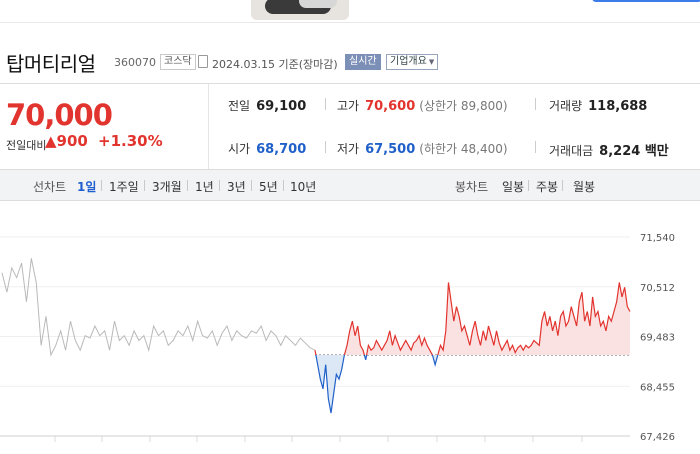 Image resolution: width=700 pixels, height=454 pixels. I want to click on tab-1week: 1주일, so click(124, 186).